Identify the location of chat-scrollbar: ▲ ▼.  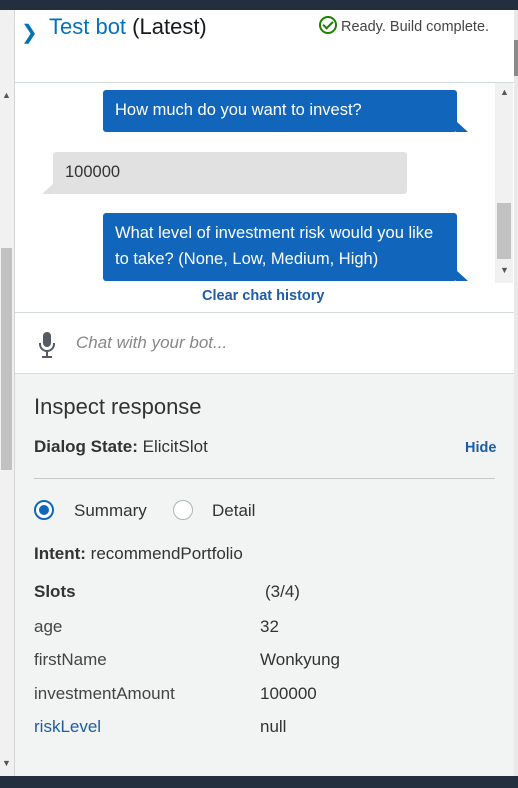
(504, 183).